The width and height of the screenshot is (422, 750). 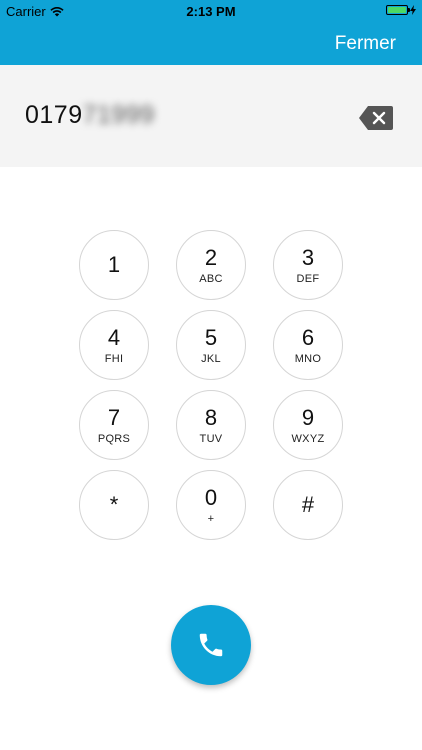 I want to click on key-digit: 7, so click(x=114, y=417).